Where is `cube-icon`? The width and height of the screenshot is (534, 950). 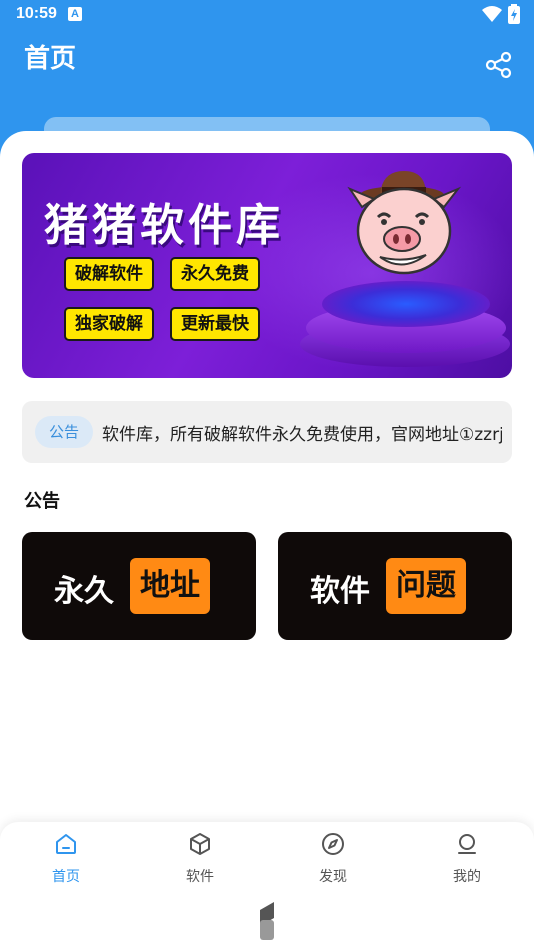 cube-icon is located at coordinates (200, 844).